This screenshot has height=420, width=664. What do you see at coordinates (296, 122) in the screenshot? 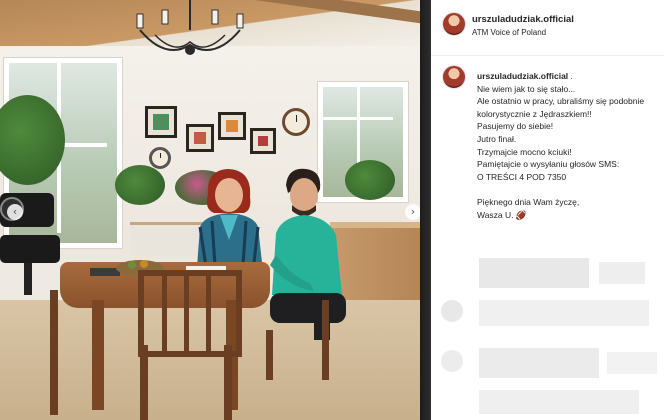
I see `wall-clock` at bounding box center [296, 122].